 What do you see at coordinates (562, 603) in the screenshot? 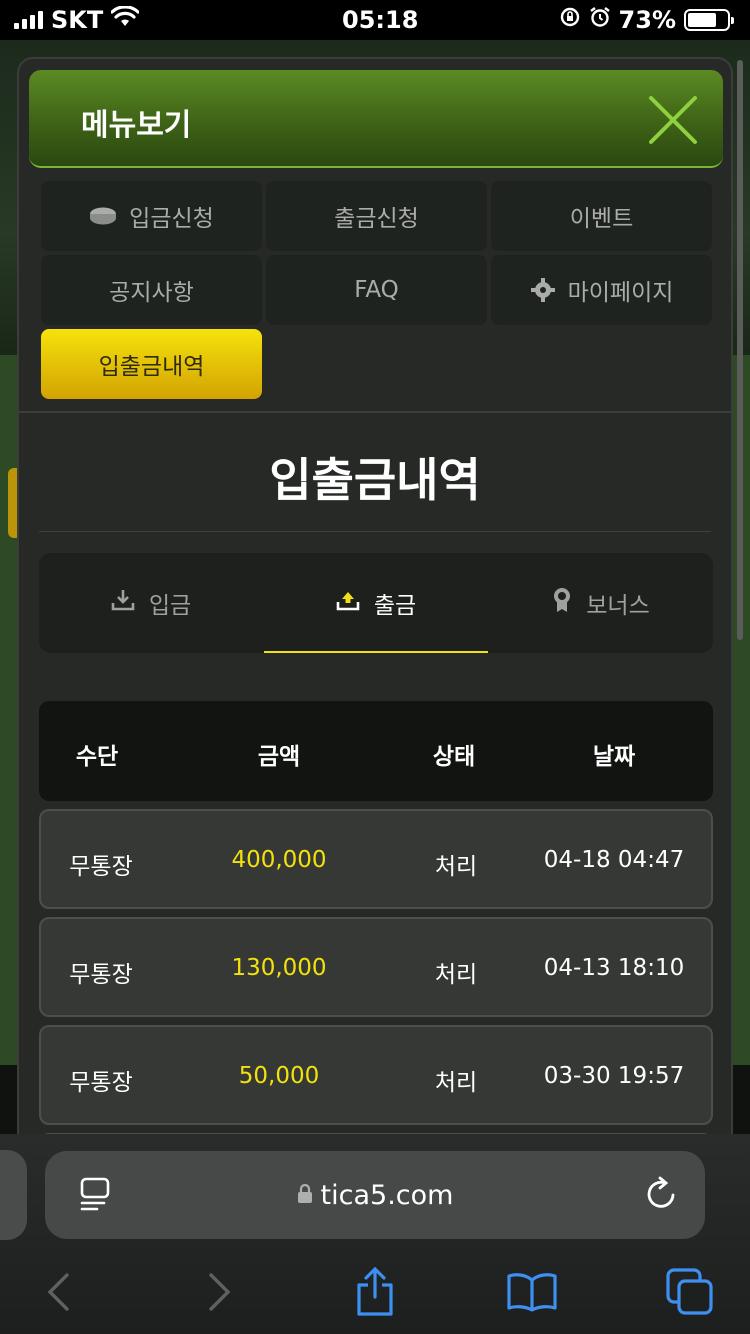
I see `award-icon` at bounding box center [562, 603].